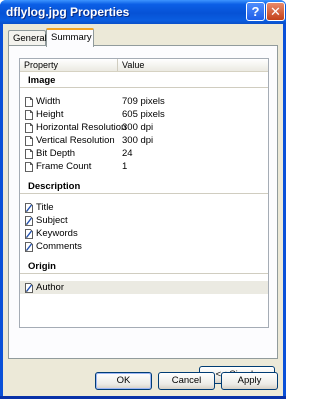 Image resolution: width=320 pixels, height=399 pixels. Describe the element at coordinates (52, 220) in the screenshot. I see `property-name: Subject` at that location.